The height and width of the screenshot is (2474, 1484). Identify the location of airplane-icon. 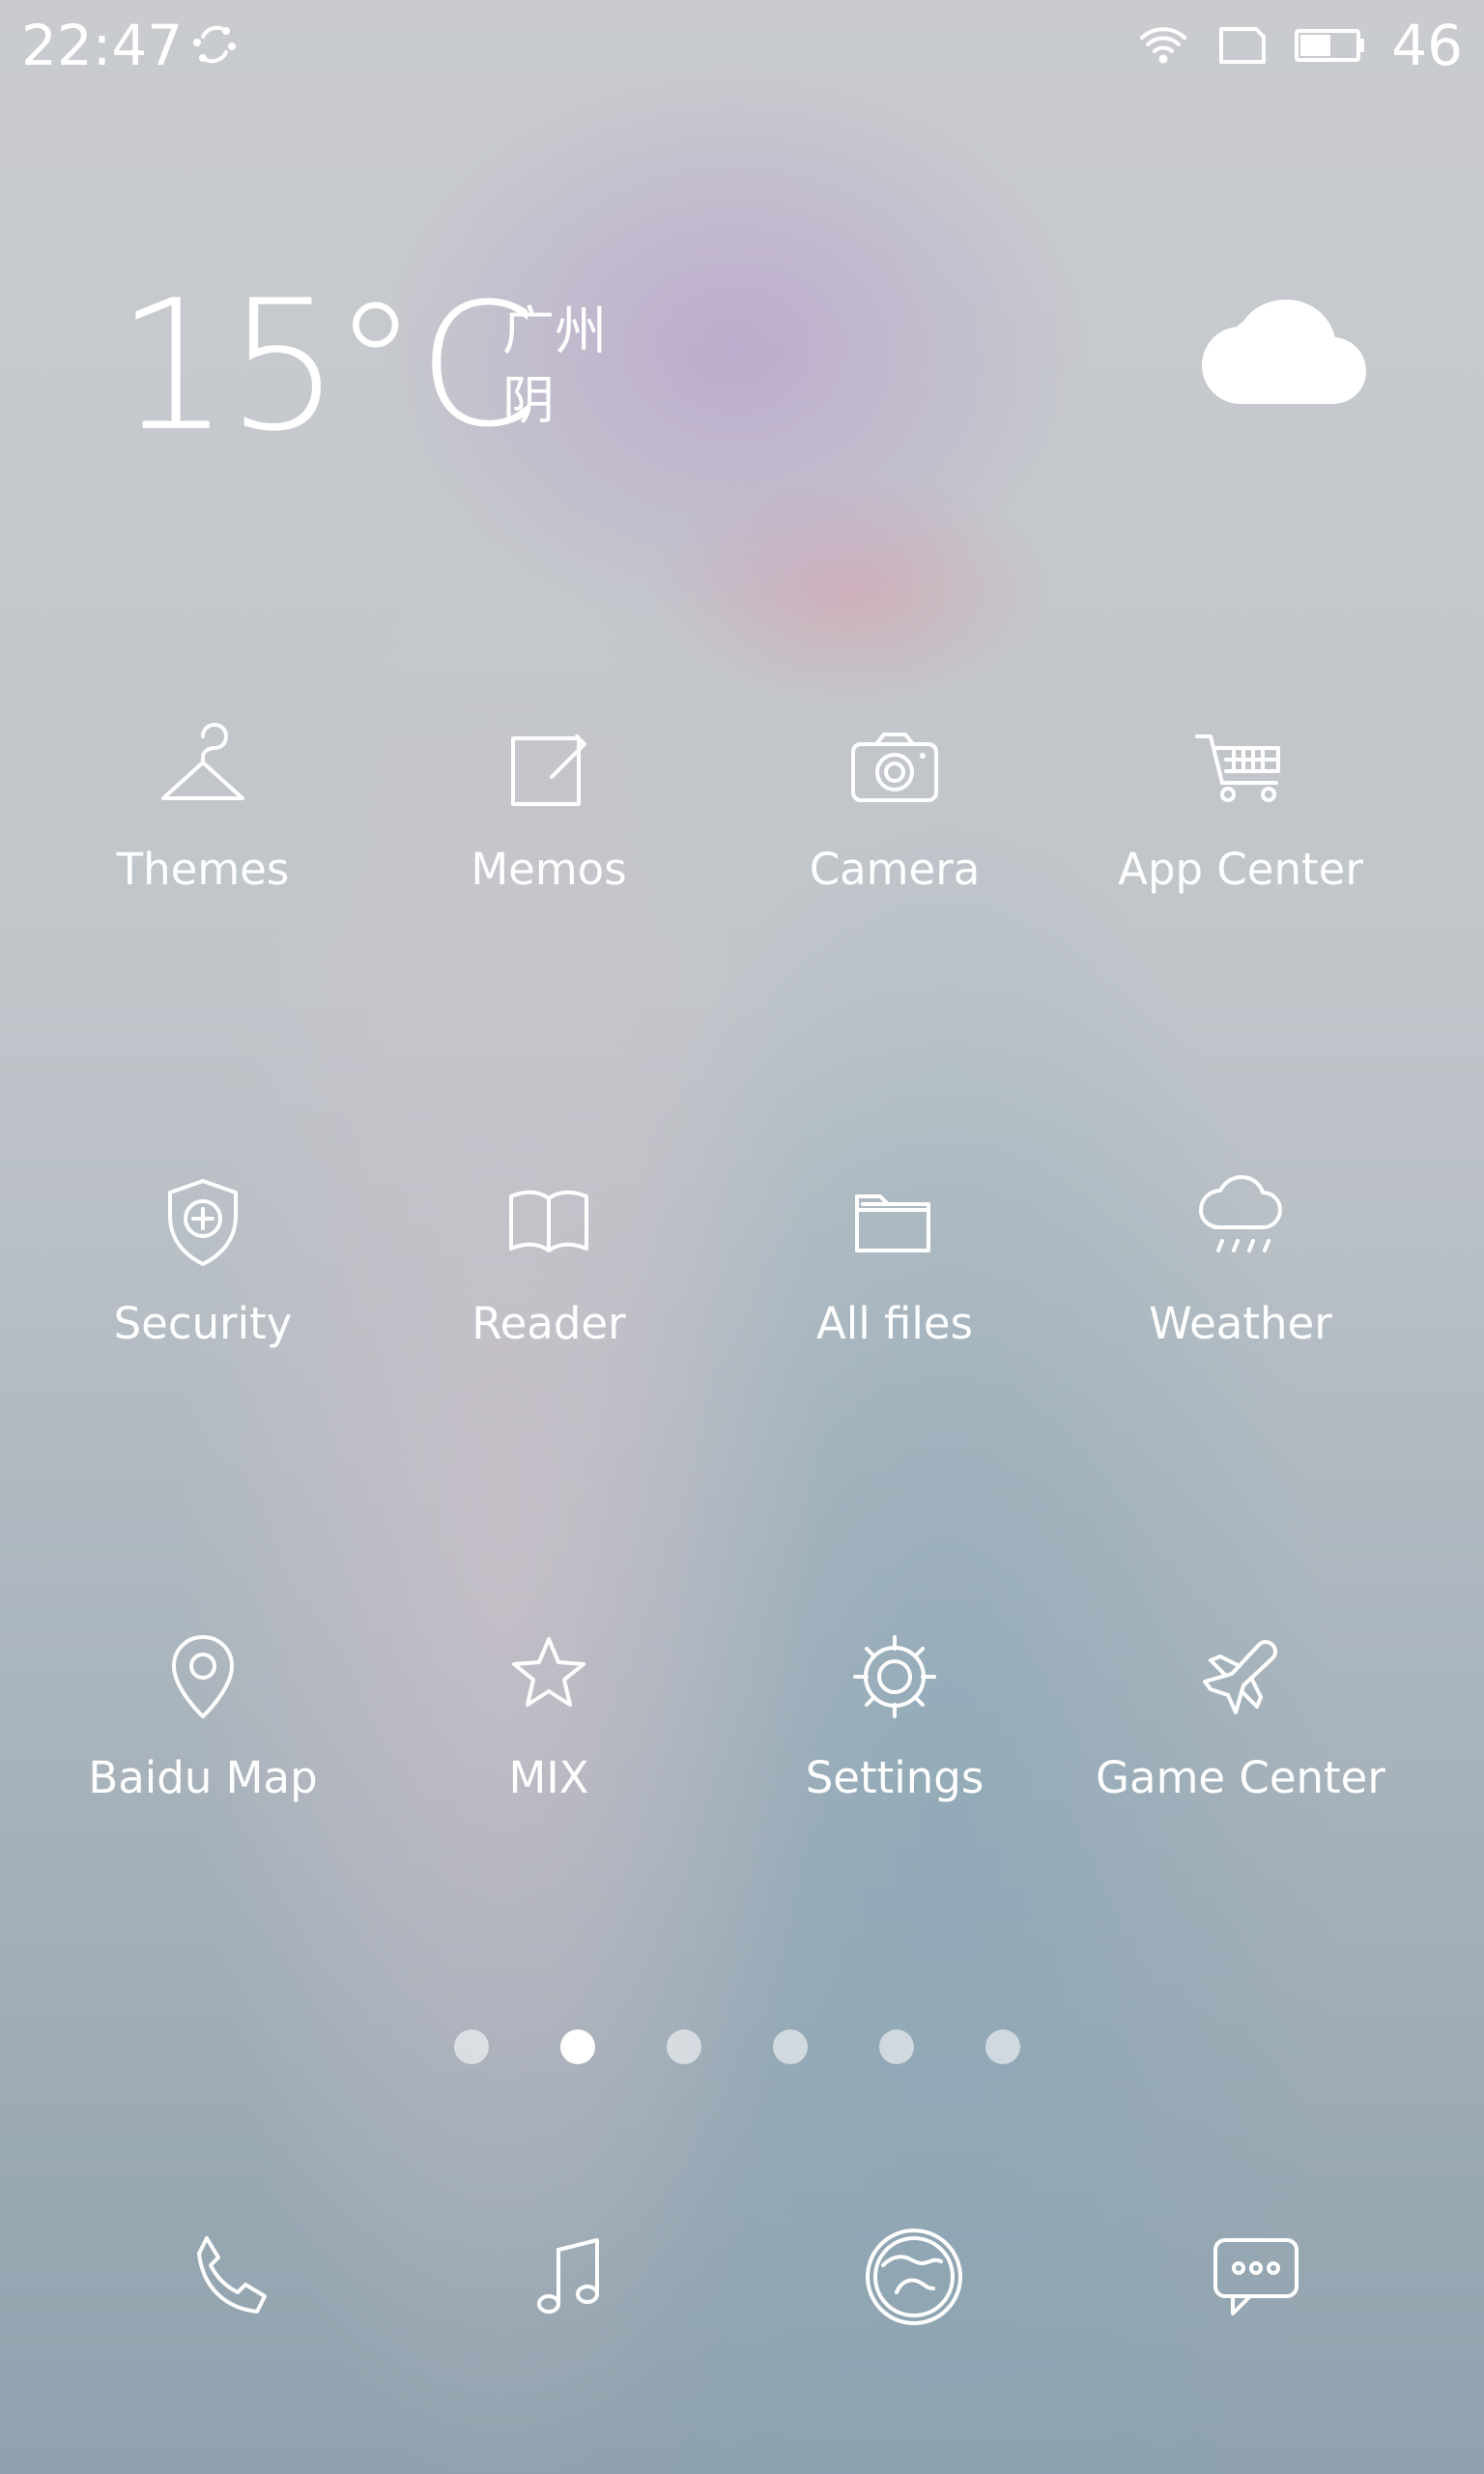
(1240, 1677).